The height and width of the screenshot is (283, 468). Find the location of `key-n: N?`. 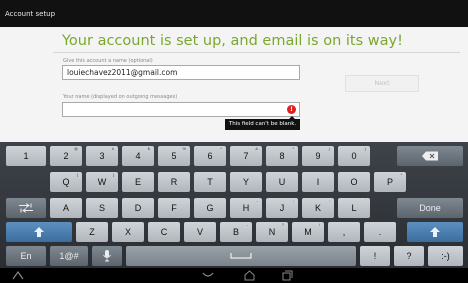

key-n: N? is located at coordinates (272, 232).